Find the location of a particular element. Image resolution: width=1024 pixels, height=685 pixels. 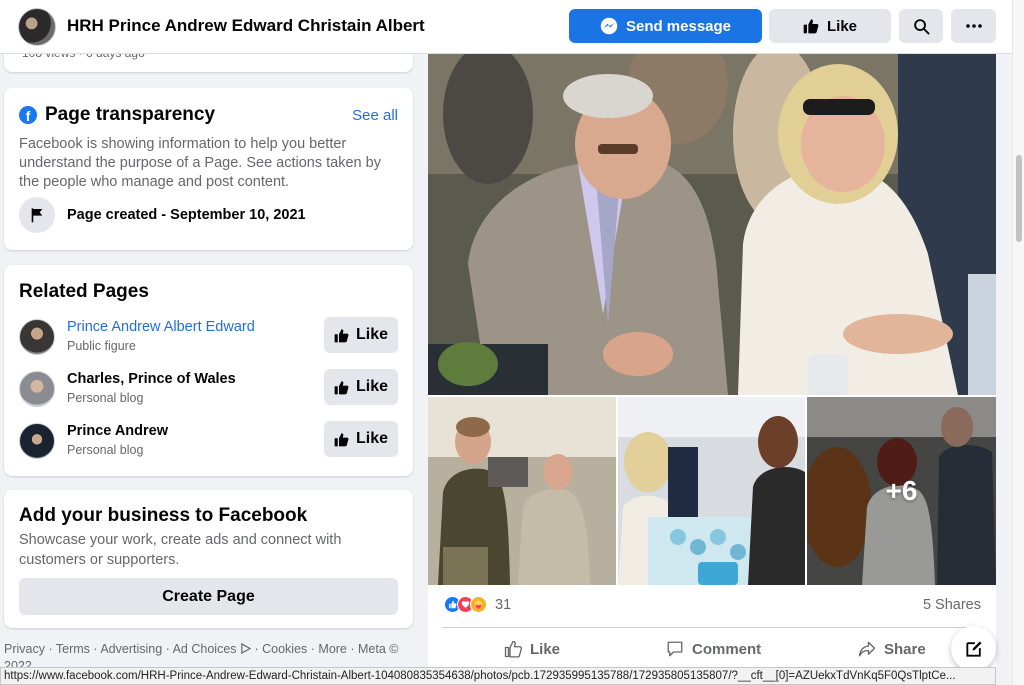

share-label: Share is located at coordinates (905, 649).